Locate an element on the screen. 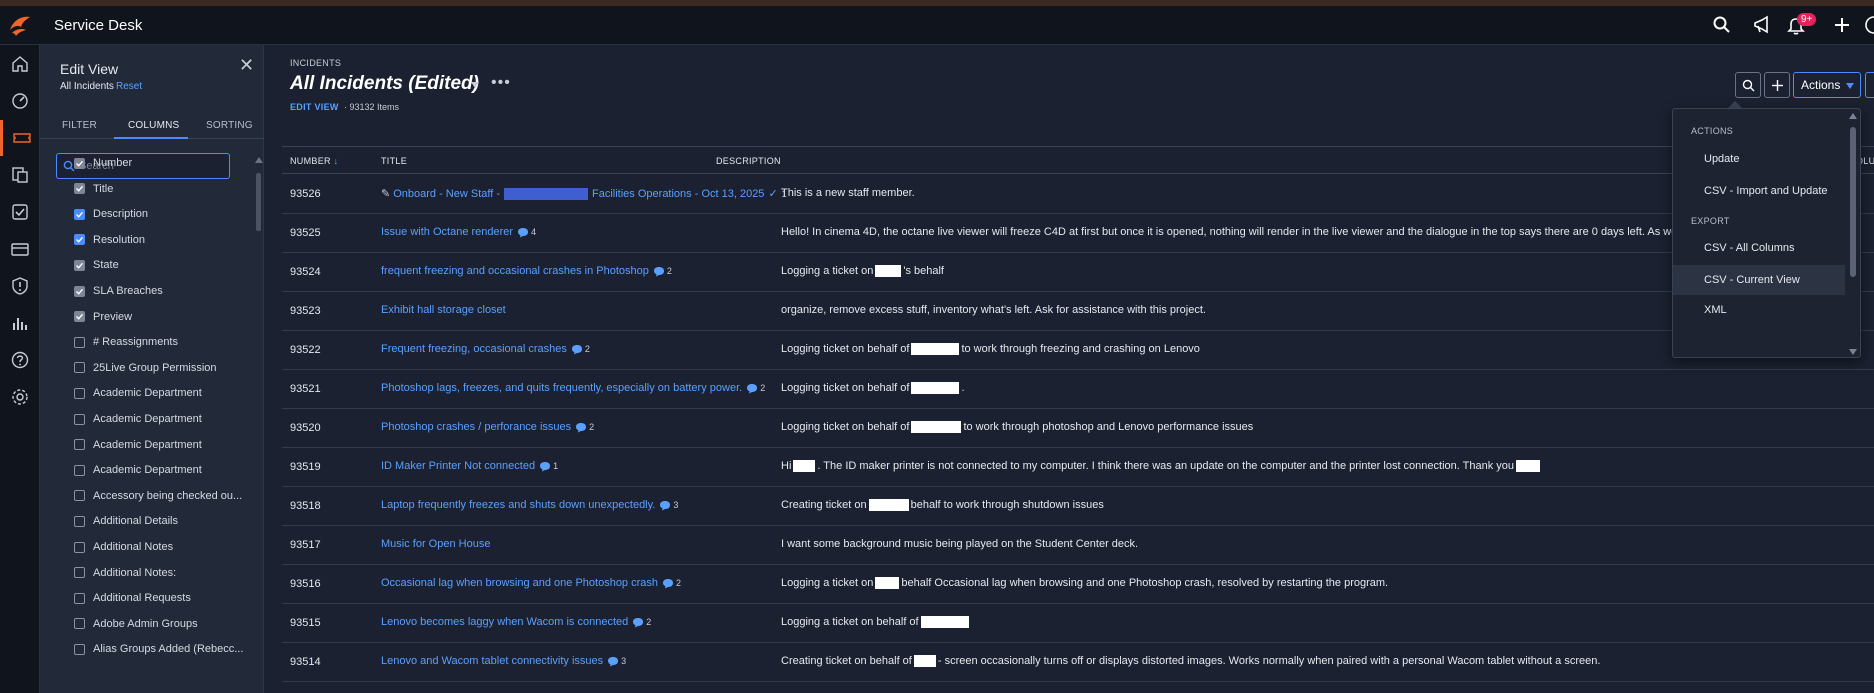  header-title: TITLE is located at coordinates (394, 161).